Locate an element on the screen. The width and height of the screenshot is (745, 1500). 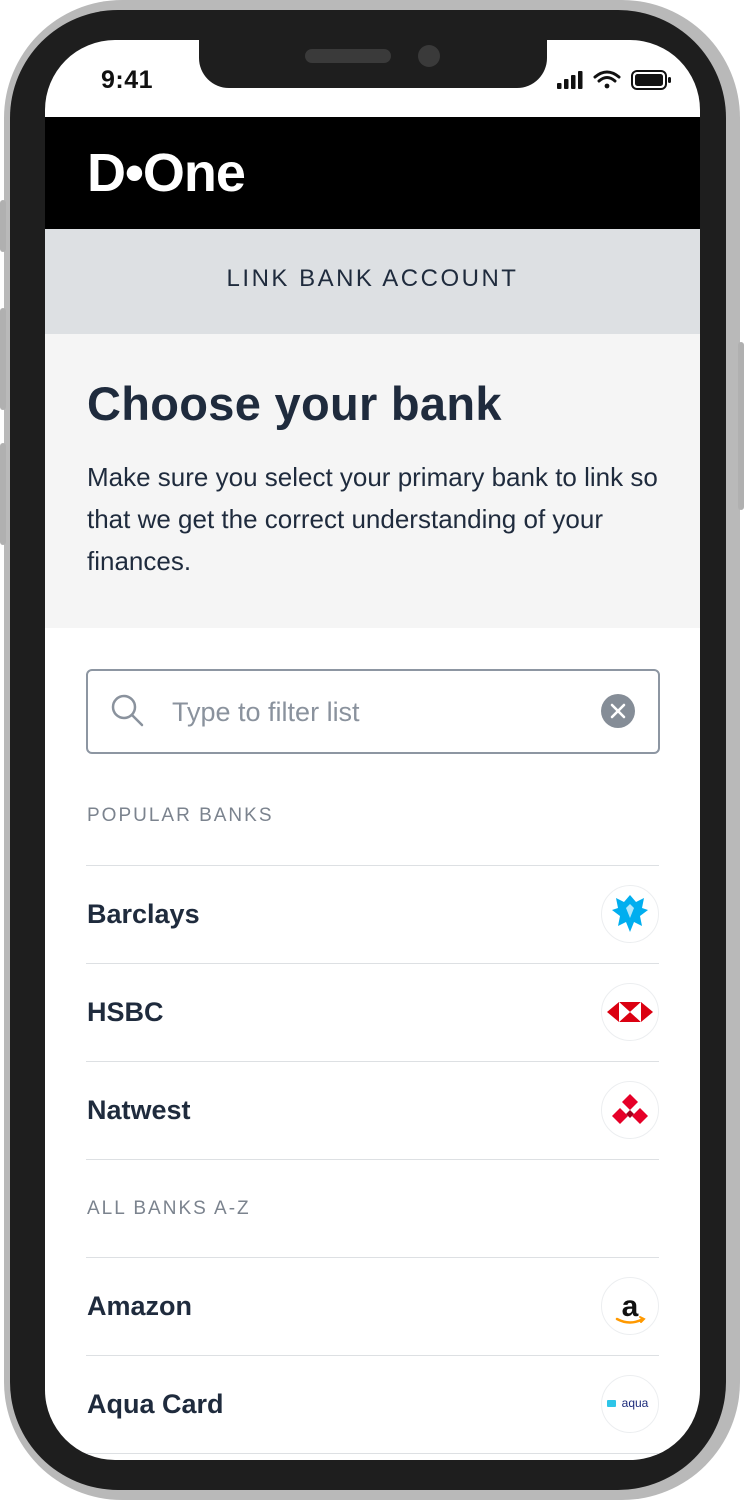
svg-text: a is located at coordinates (630, 1306).